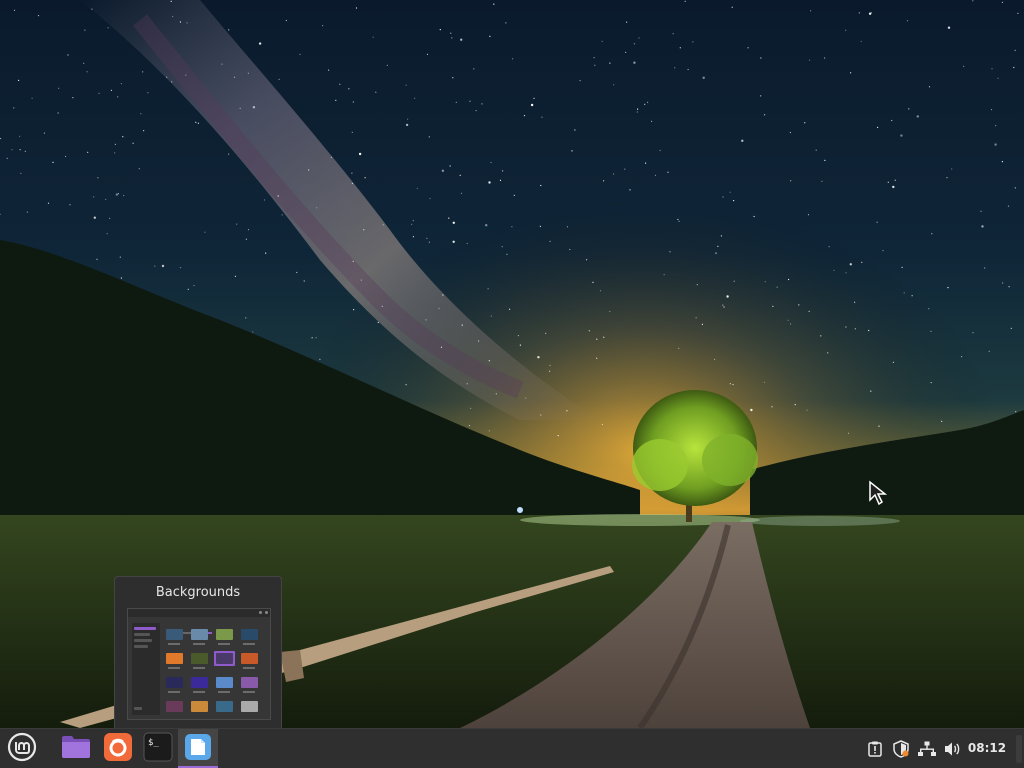 The image size is (1024, 768). I want to click on linux-mint-logo-icon, so click(22, 749).